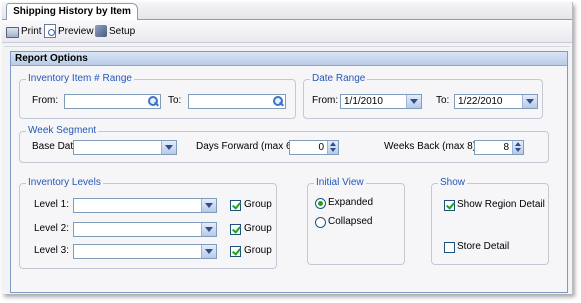  What do you see at coordinates (175, 100) in the screenshot?
I see `inventory-to-label: To:` at bounding box center [175, 100].